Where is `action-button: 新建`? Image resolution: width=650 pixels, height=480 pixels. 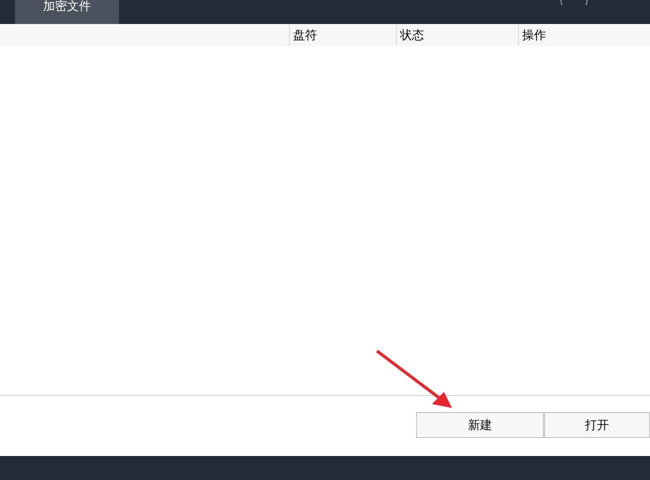
action-button: 新建 is located at coordinates (480, 425).